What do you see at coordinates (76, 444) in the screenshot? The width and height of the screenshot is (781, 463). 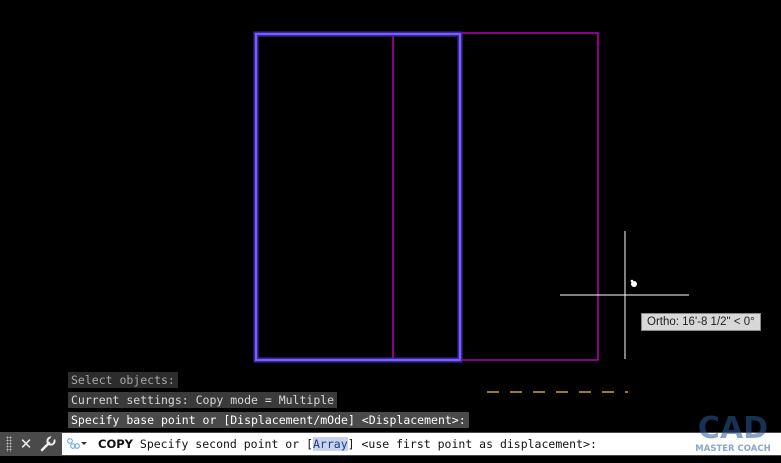 I see `command-icon` at bounding box center [76, 444].